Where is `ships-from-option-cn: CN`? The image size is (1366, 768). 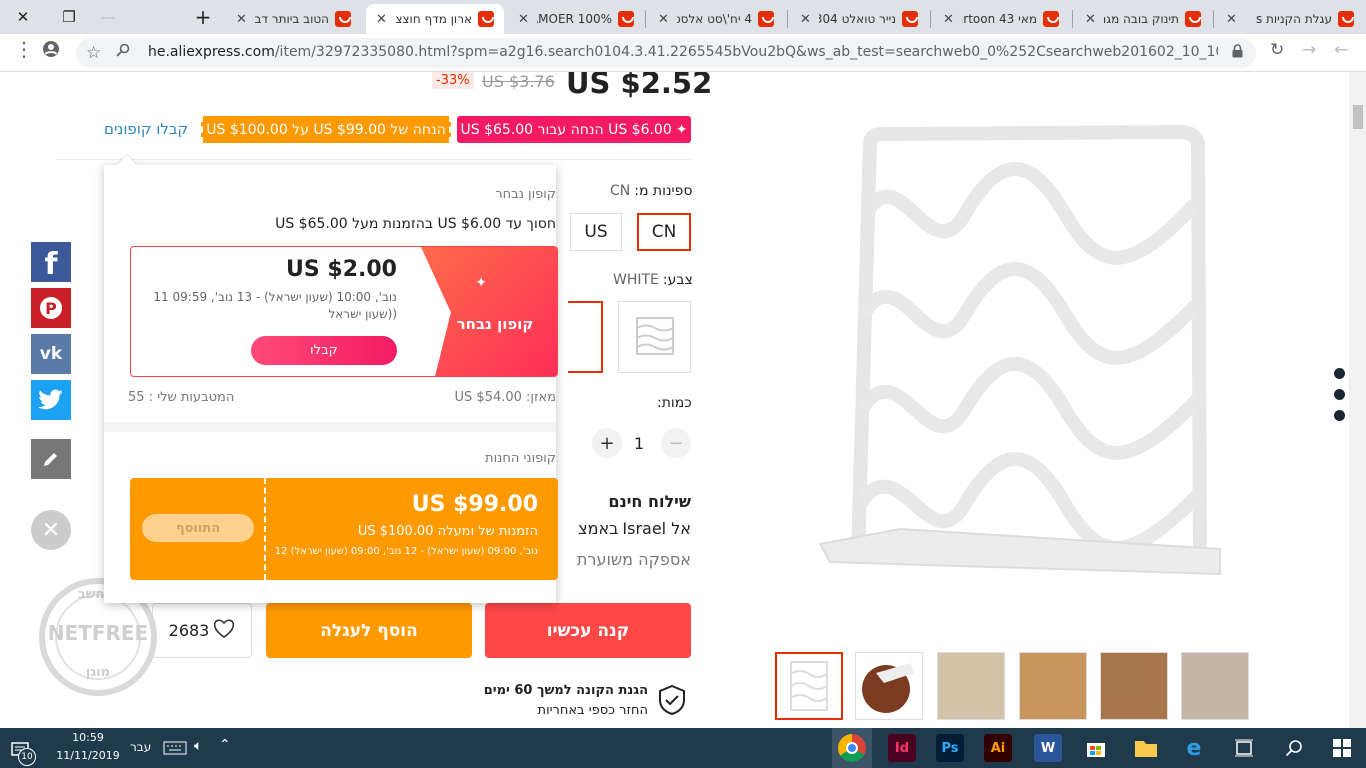
ships-from-option-cn: CN is located at coordinates (664, 232).